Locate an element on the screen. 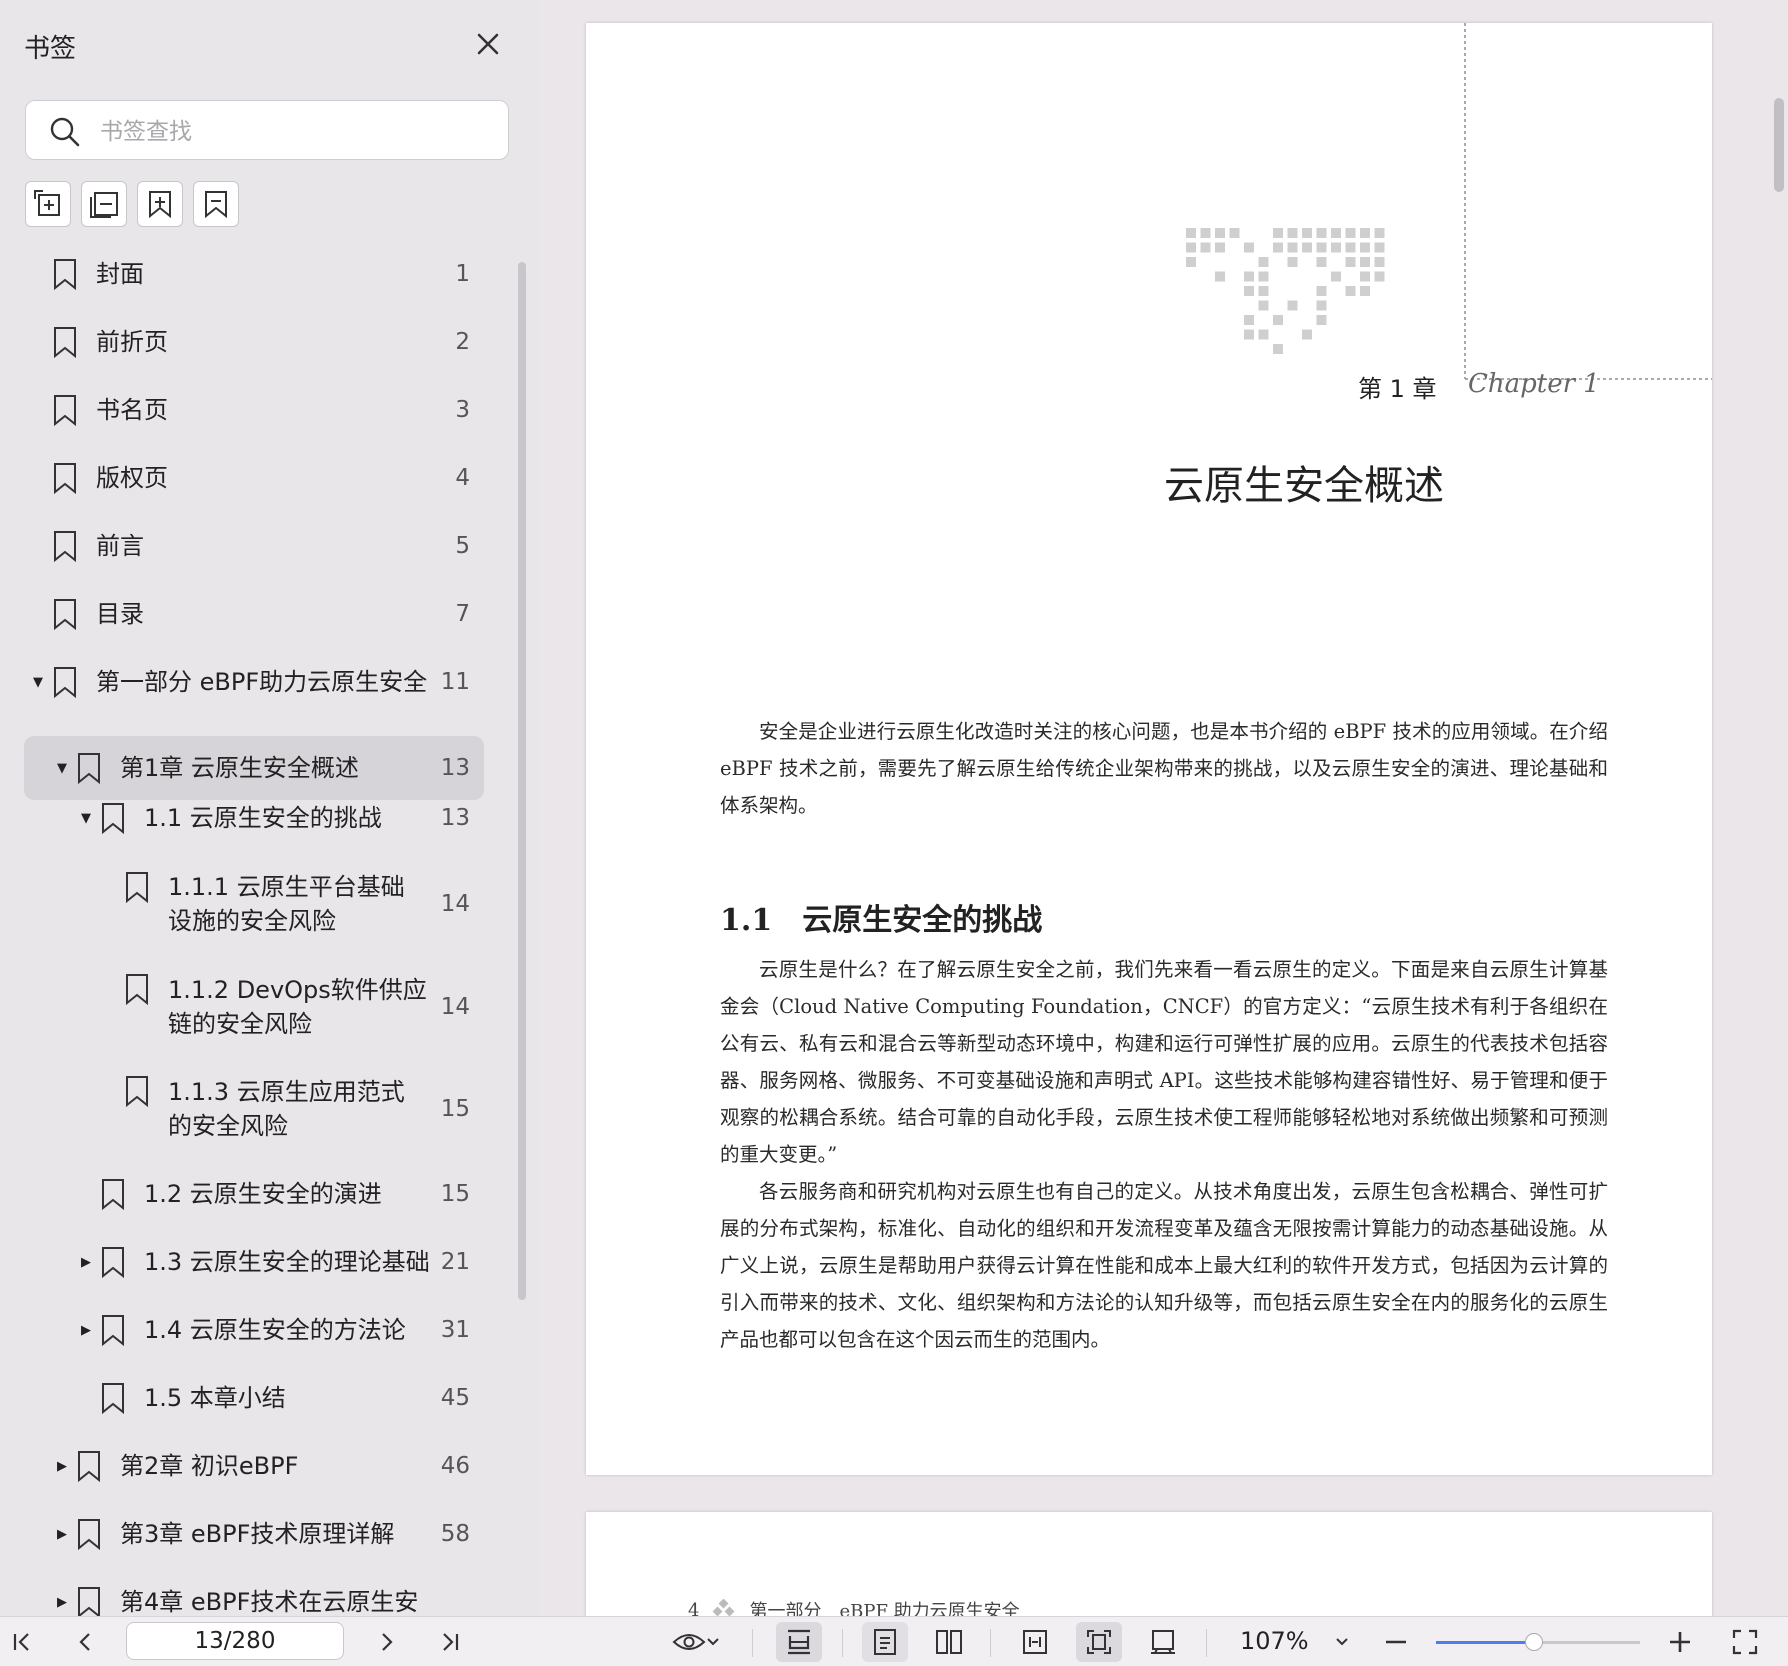 The height and width of the screenshot is (1666, 1788). continuous-scroll-button is located at coordinates (799, 1642).